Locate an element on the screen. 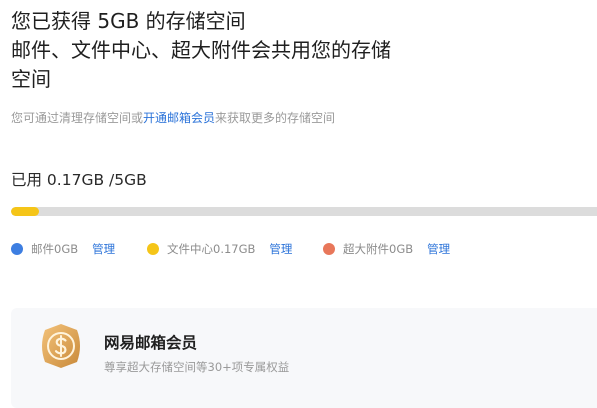  large-attachment-dot-icon is located at coordinates (329, 249).